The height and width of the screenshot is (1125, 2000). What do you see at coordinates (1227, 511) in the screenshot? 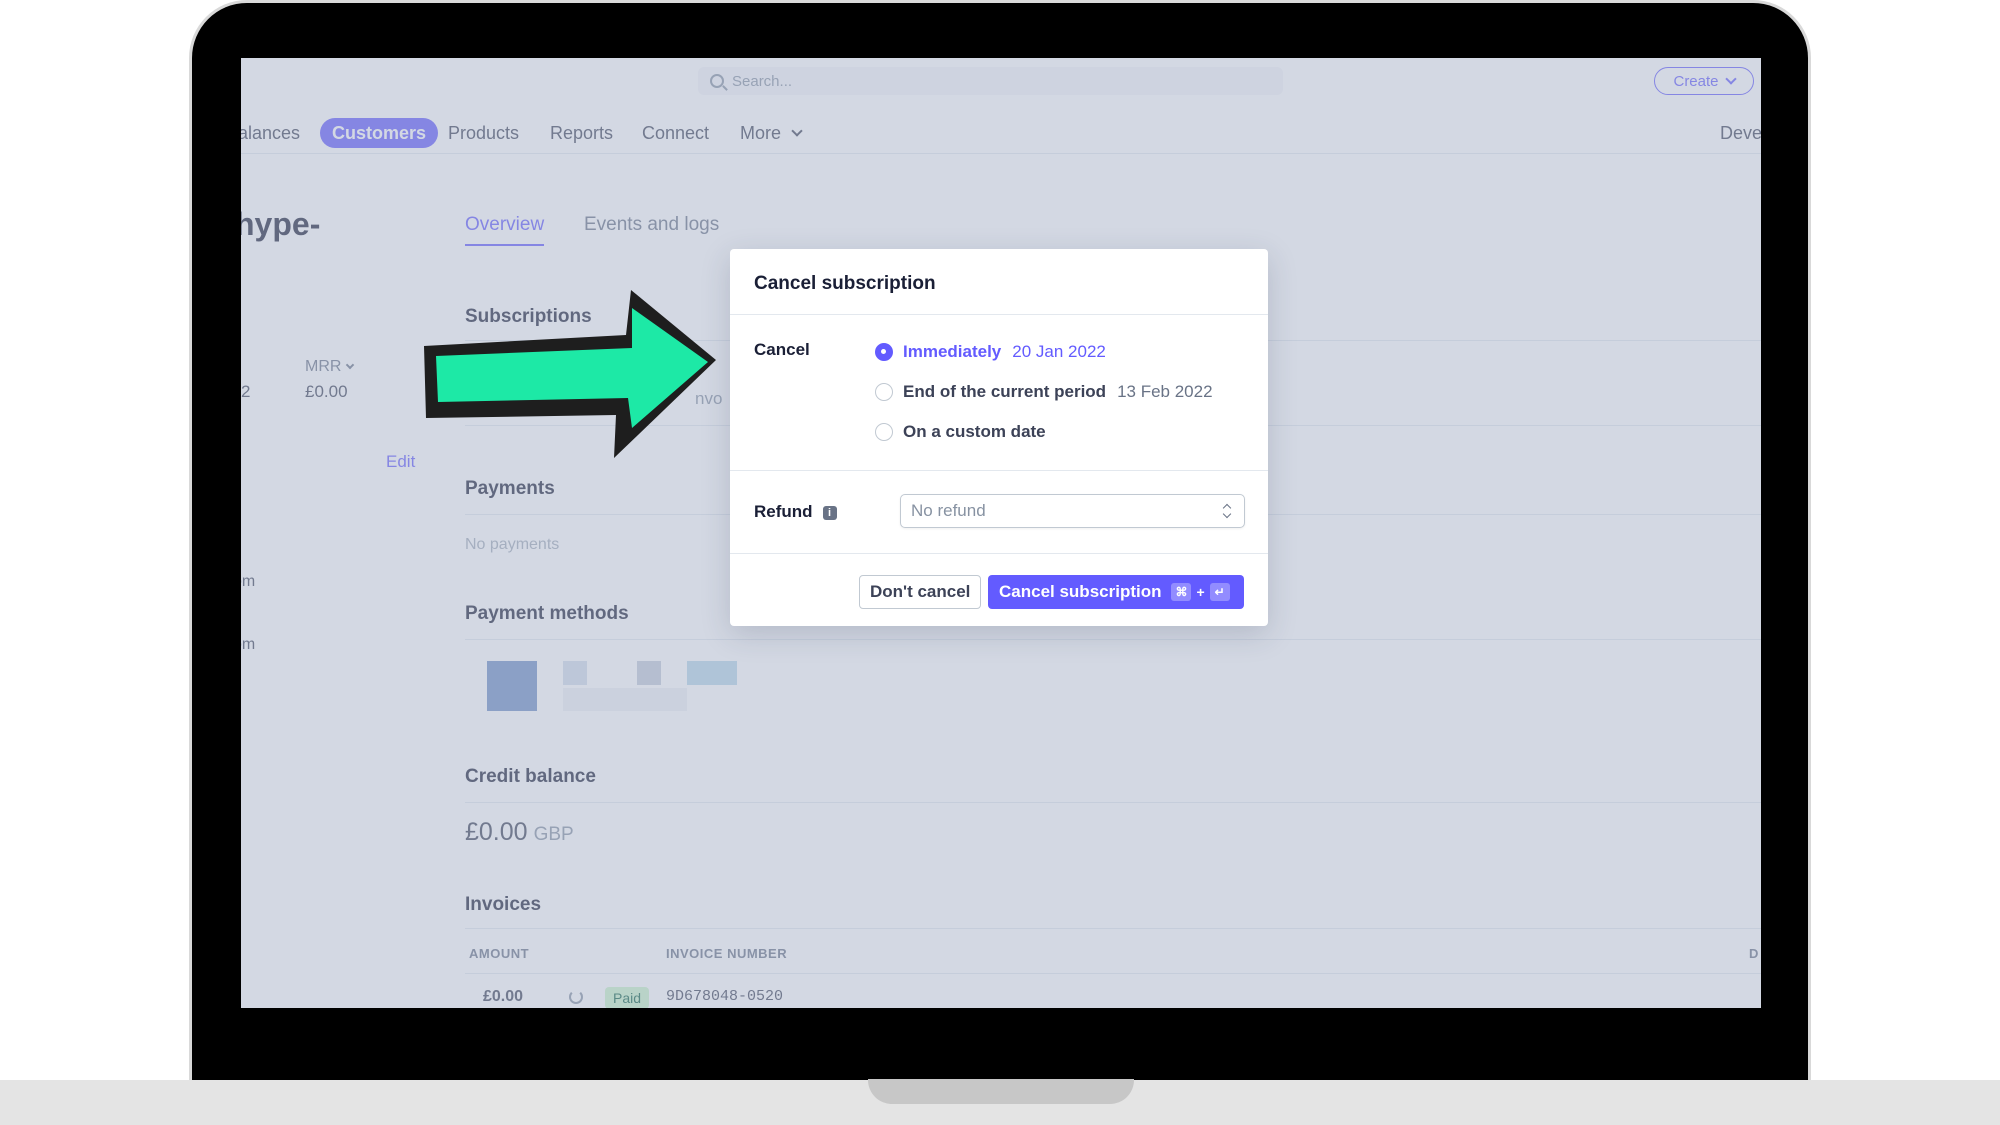
I see `select-updown-icon` at bounding box center [1227, 511].